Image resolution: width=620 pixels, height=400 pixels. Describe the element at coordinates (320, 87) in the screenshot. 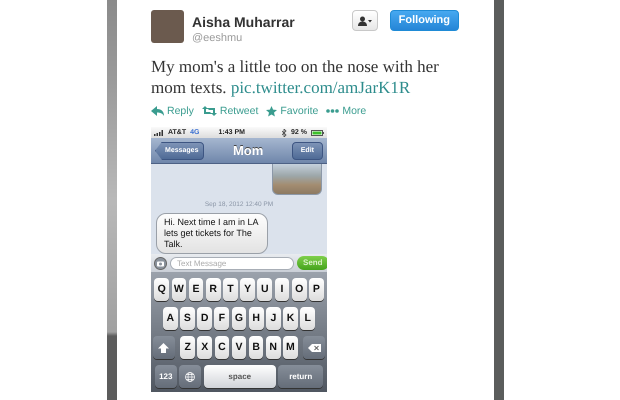

I see `photo-link: pic.twitter.com/amJarK1R` at that location.